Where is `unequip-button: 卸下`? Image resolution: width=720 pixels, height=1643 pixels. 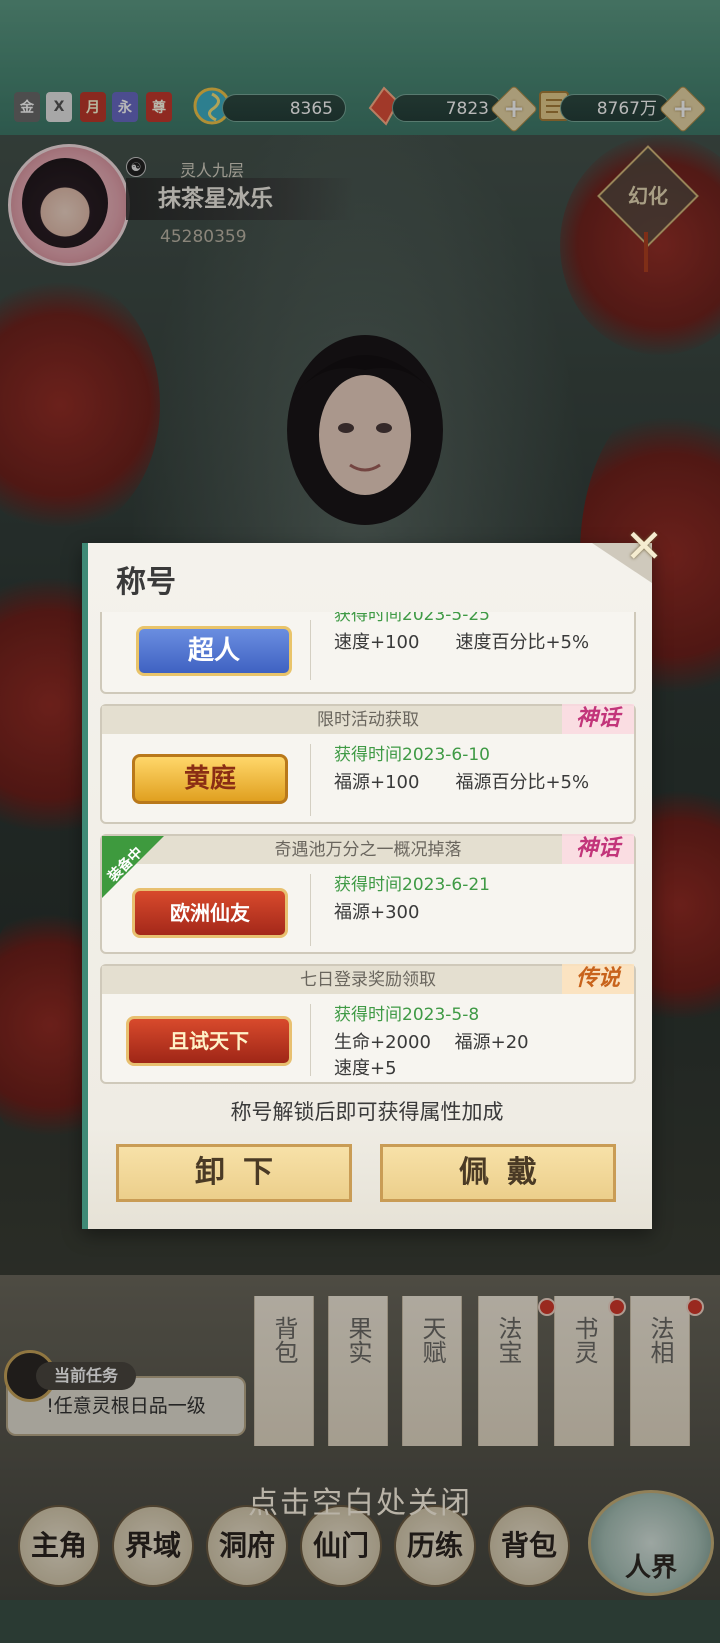
unequip-button: 卸下 is located at coordinates (234, 1173).